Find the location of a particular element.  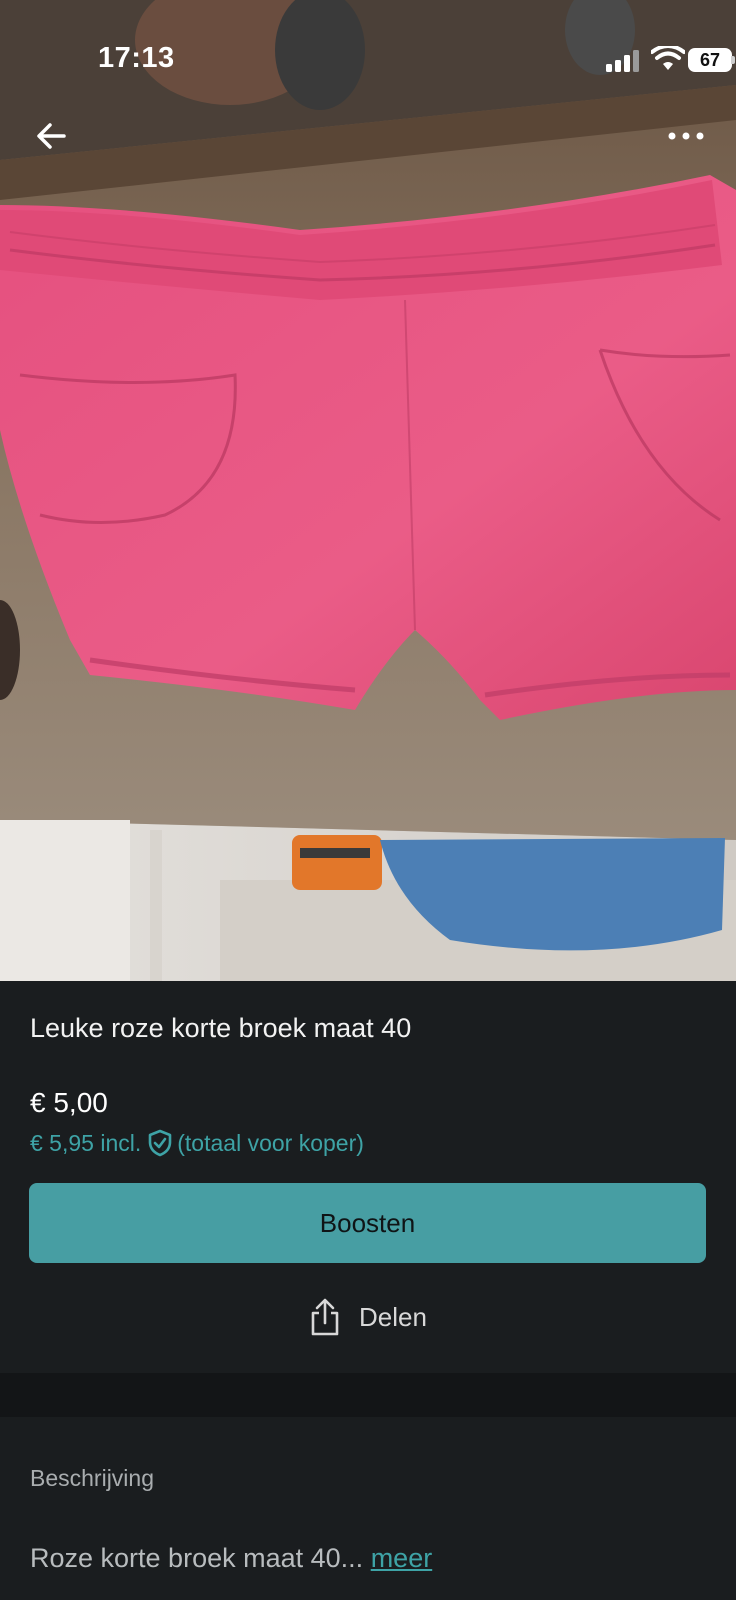

description-text-line: Roze korte broek maat 40... meer is located at coordinates (231, 1558).